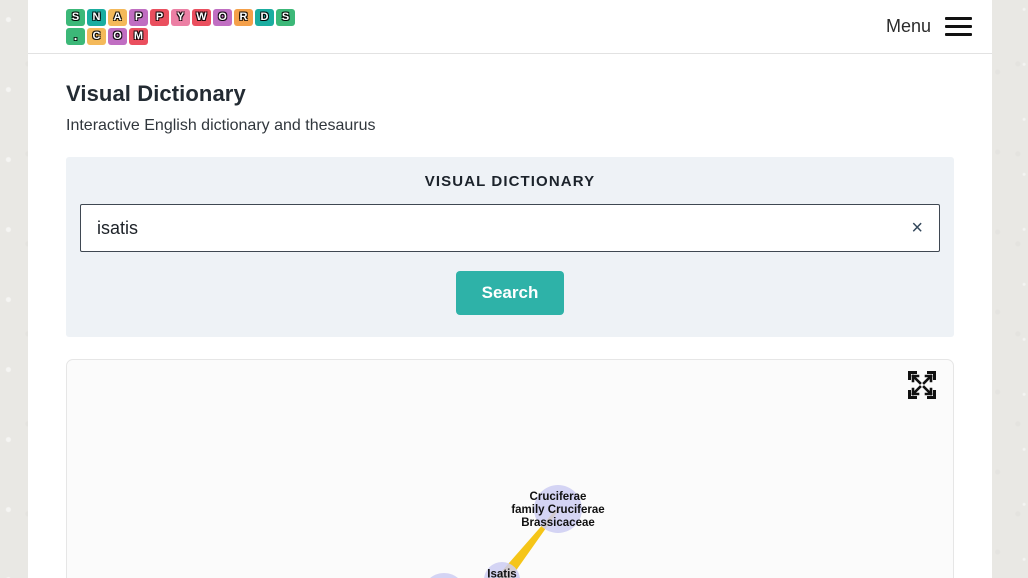 This screenshot has height=578, width=1028. I want to click on page-title: Visual Dictionary, so click(156, 93).